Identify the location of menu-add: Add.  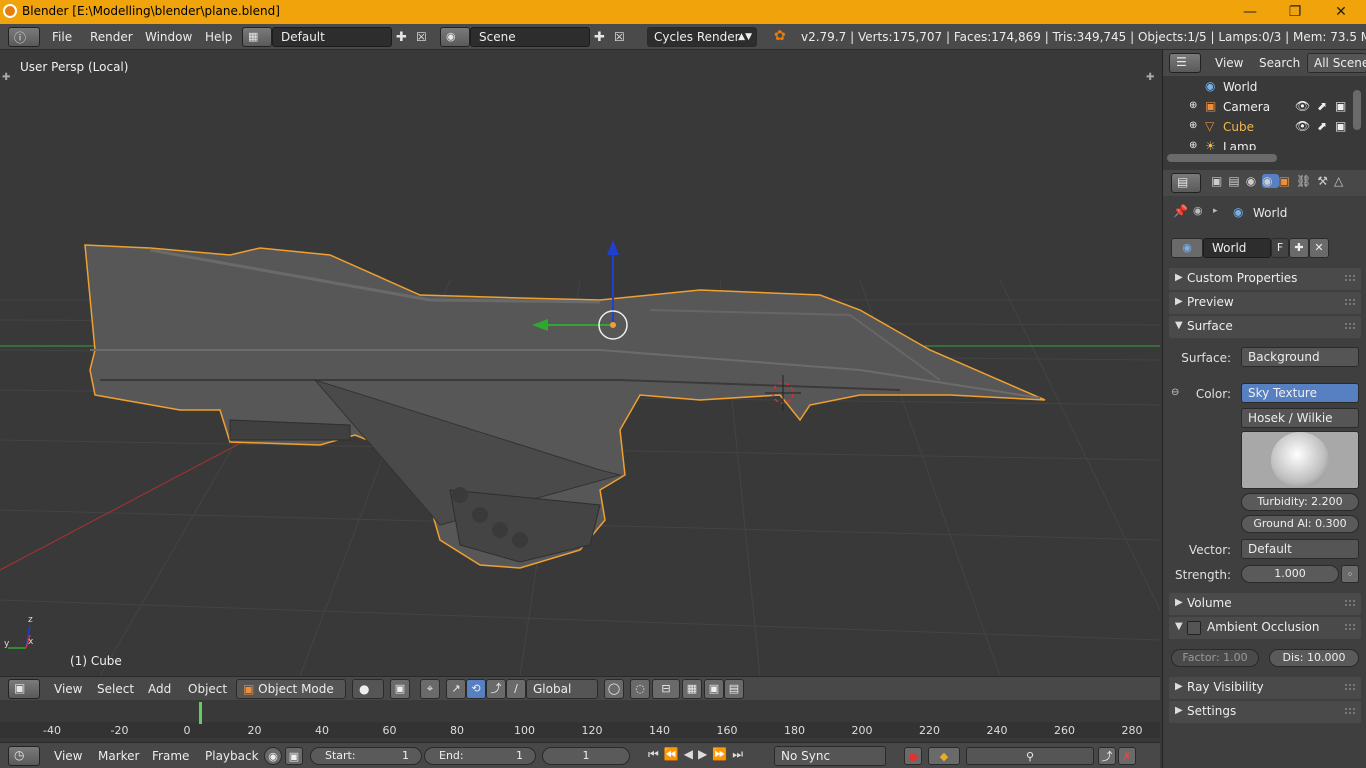
(159, 689).